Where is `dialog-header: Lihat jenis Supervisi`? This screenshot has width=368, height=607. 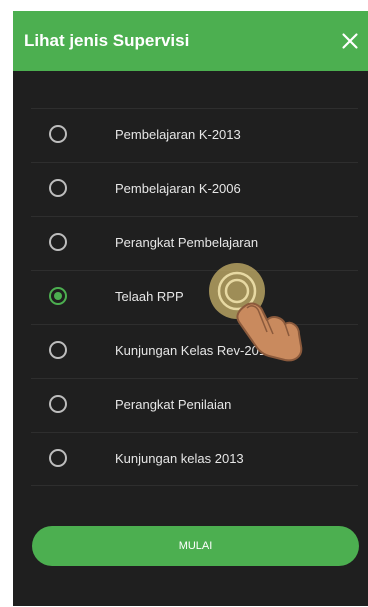 dialog-header: Lihat jenis Supervisi is located at coordinates (190, 41).